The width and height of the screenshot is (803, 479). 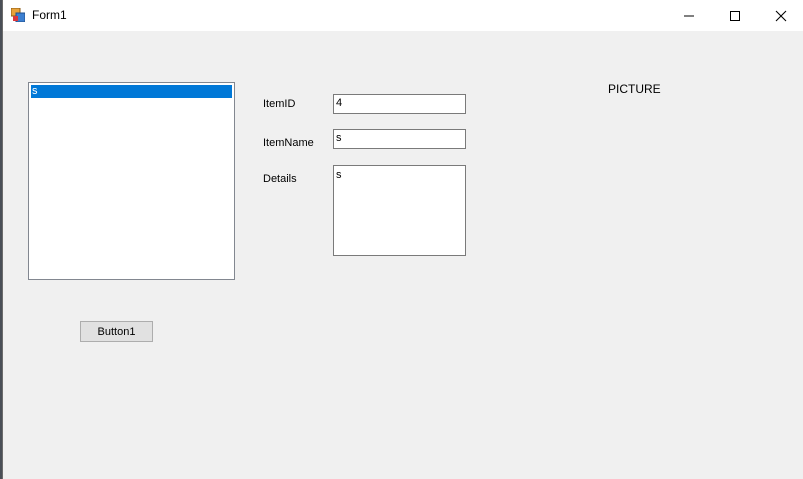 I want to click on list-item: s, so click(x=131, y=91).